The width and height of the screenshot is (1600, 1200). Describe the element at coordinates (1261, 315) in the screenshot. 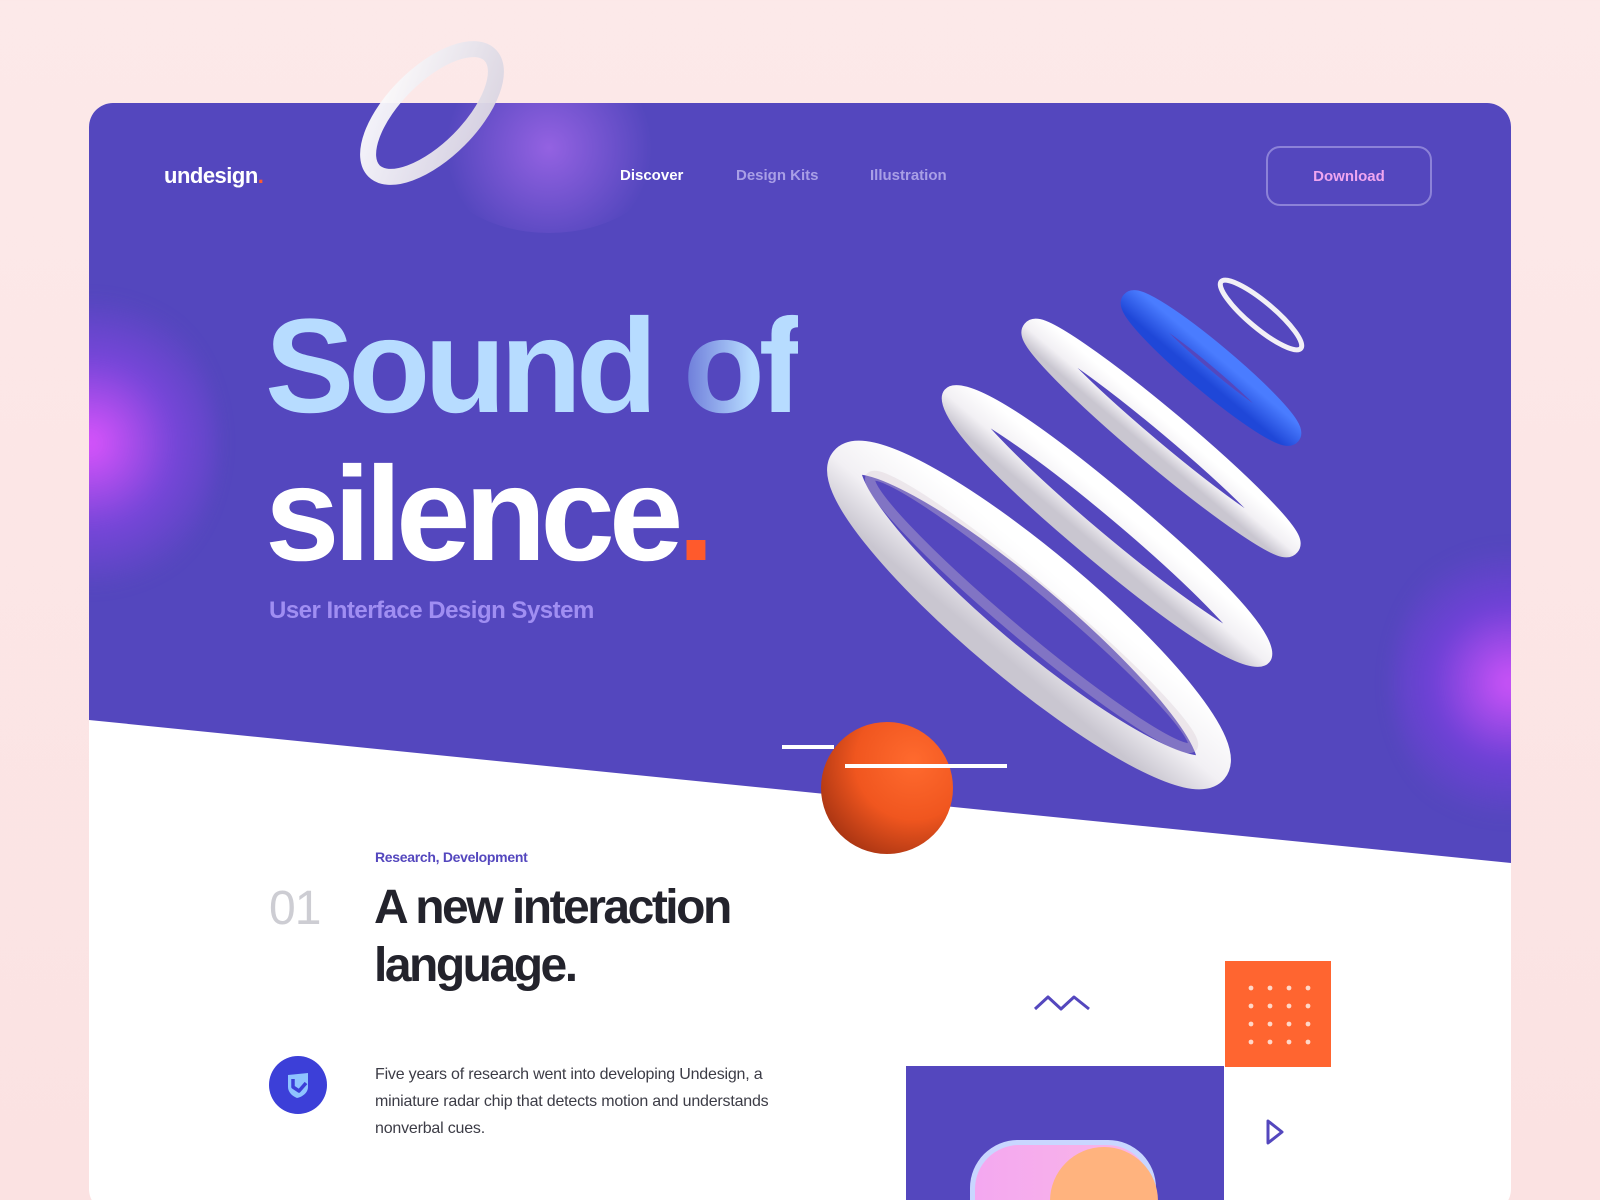

I see `tiny-ring` at that location.